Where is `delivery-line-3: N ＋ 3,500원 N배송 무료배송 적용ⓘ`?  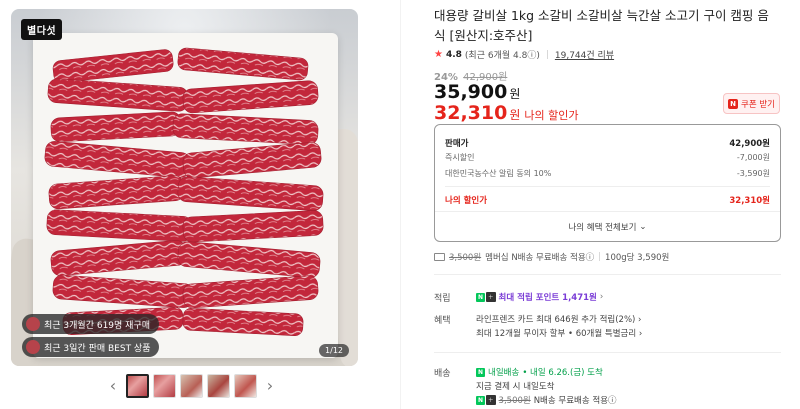 delivery-line-3: N ＋ 3,500원 N배송 무료배송 적용ⓘ is located at coordinates (546, 400).